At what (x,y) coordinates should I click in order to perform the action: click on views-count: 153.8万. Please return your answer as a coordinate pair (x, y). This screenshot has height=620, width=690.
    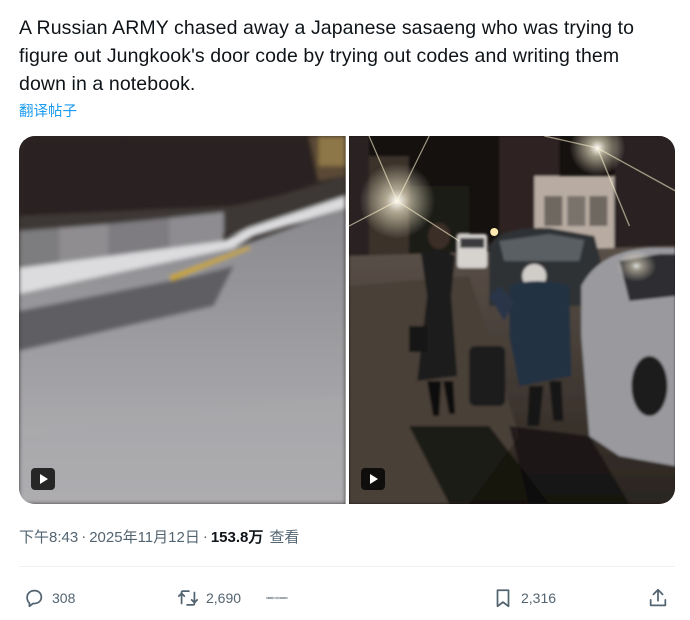
    Looking at the image, I should click on (237, 536).